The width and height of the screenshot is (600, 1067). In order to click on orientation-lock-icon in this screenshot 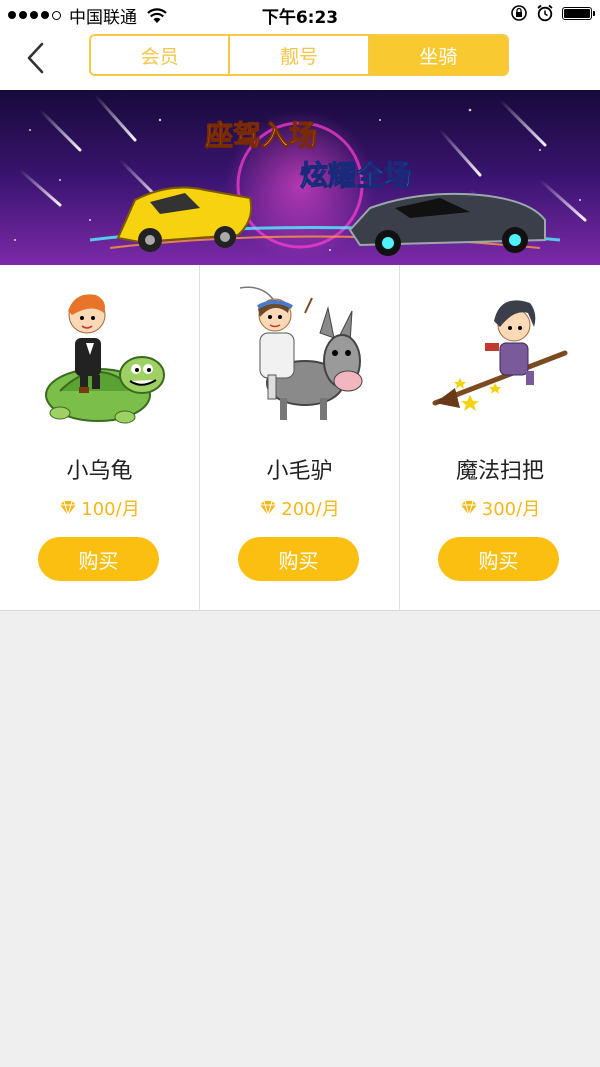, I will do `click(519, 13)`.